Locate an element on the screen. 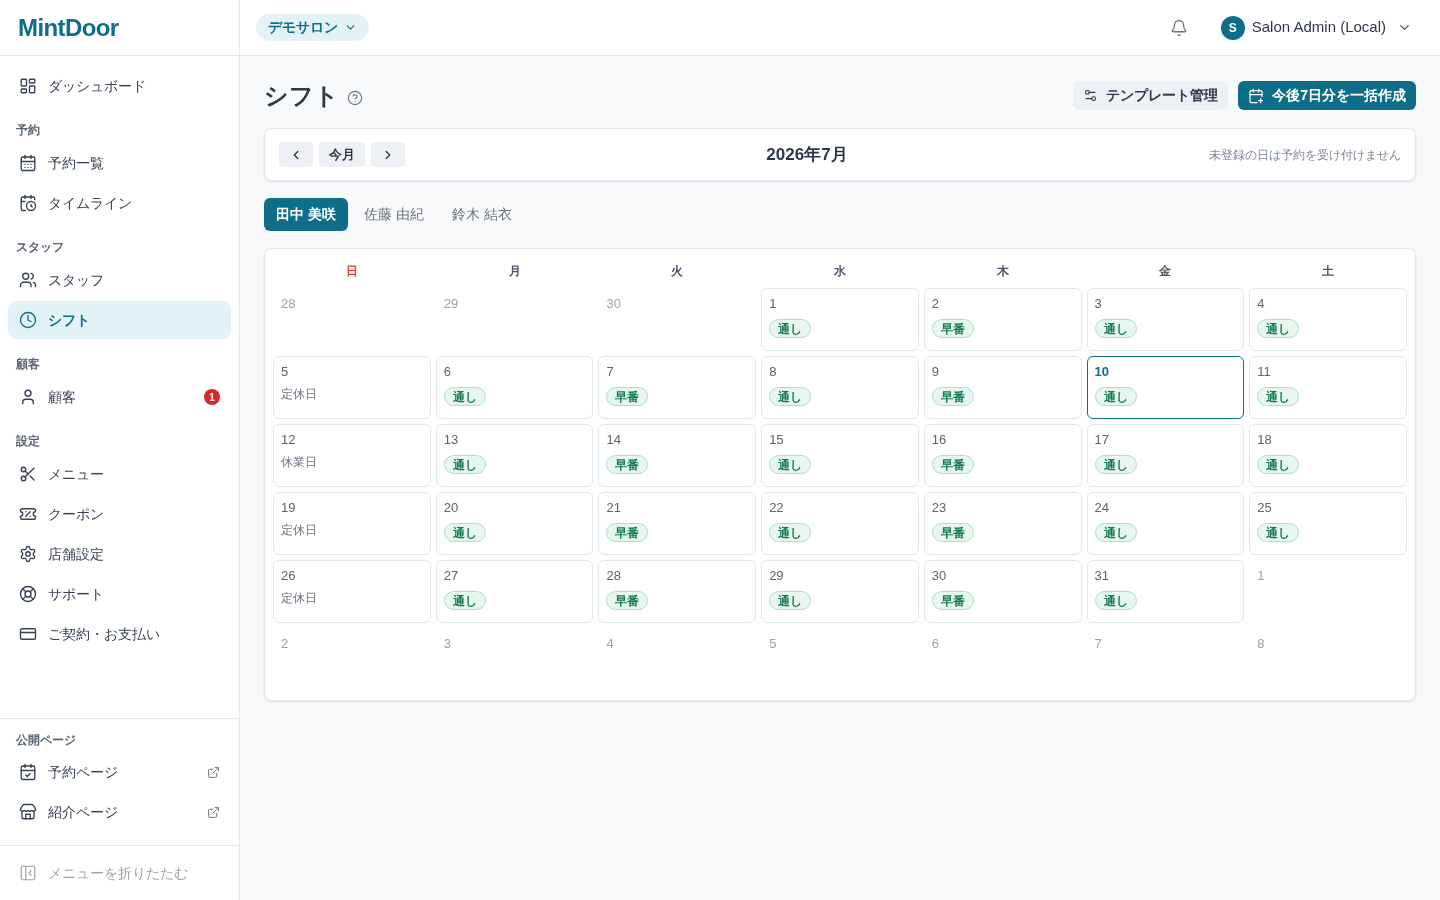 This screenshot has height=900, width=1440. nav-link: 予約ページ is located at coordinates (119, 772).